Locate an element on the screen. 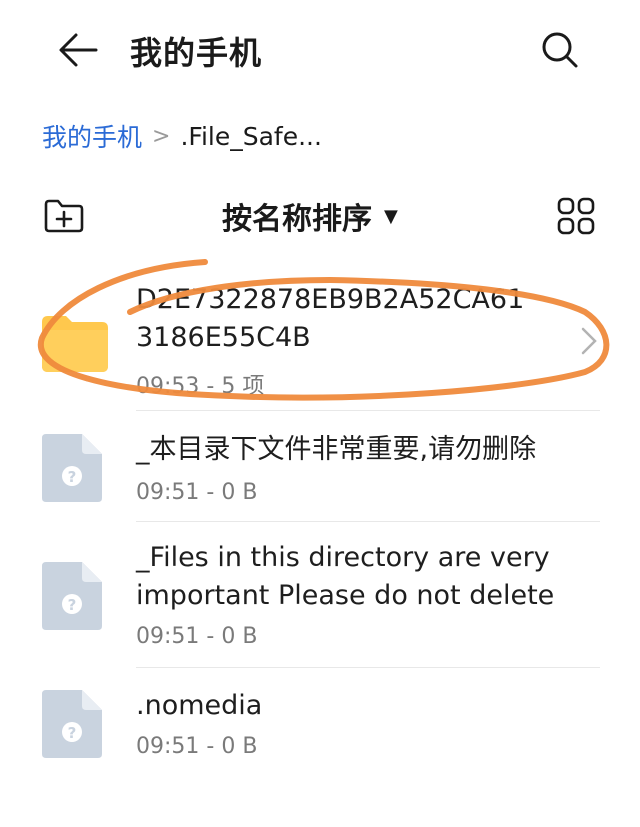  file-name: .nomedia is located at coordinates (199, 705).